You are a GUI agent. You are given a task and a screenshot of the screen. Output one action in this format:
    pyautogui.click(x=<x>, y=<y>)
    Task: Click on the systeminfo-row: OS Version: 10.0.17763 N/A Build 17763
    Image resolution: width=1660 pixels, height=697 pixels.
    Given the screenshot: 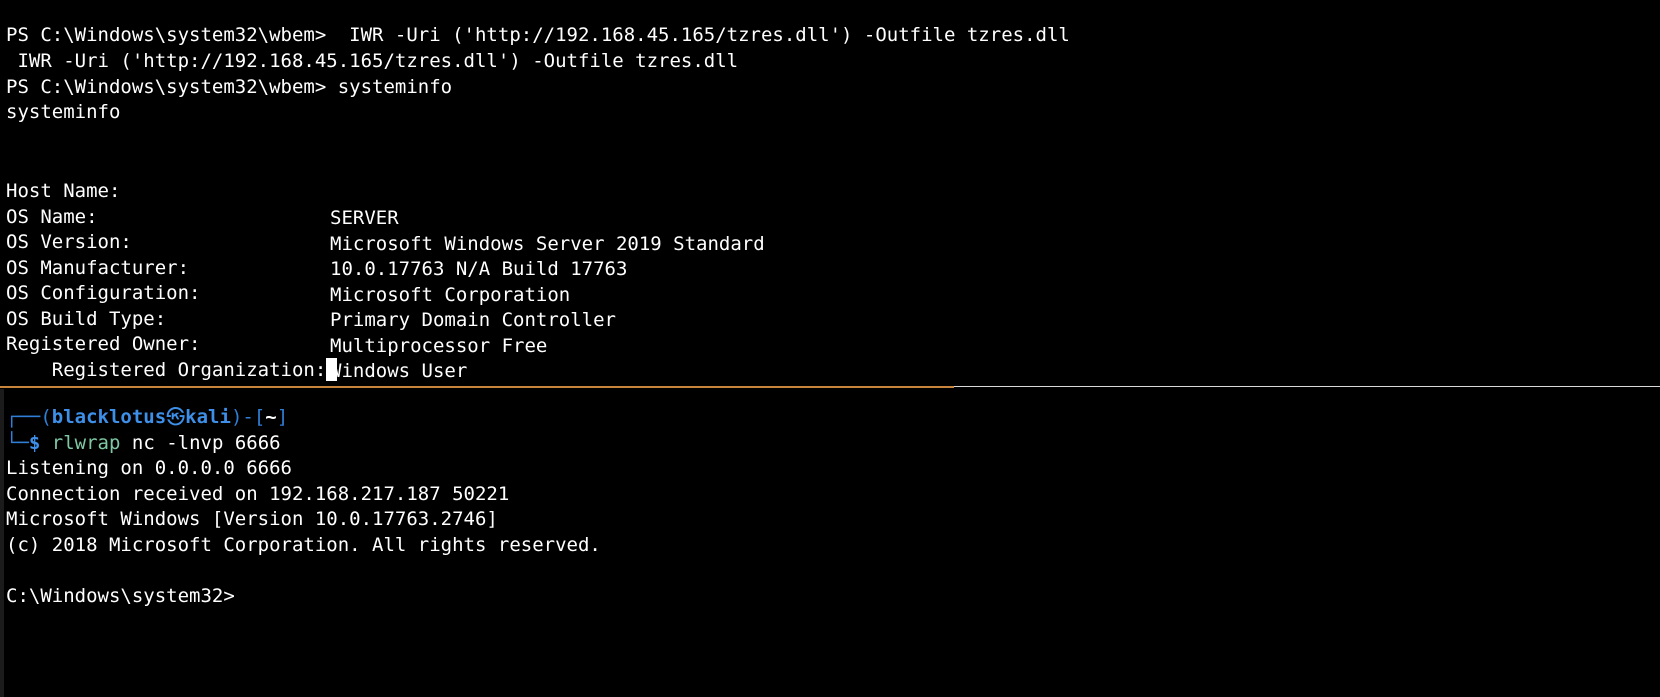 What is the action you would take?
    pyautogui.click(x=456, y=241)
    